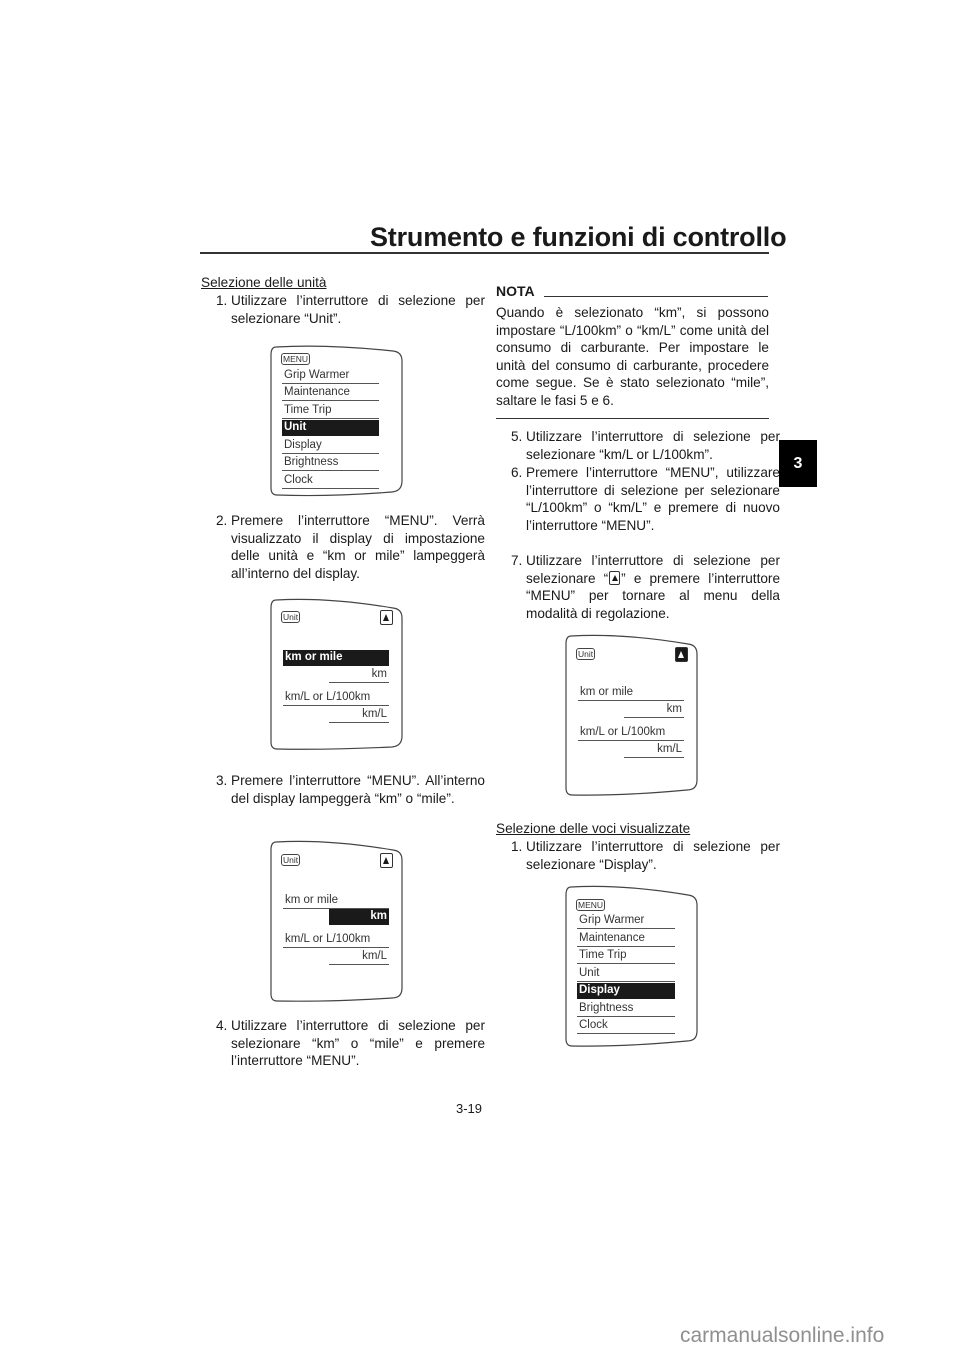  I want to click on step-number: 2., so click(222, 520).